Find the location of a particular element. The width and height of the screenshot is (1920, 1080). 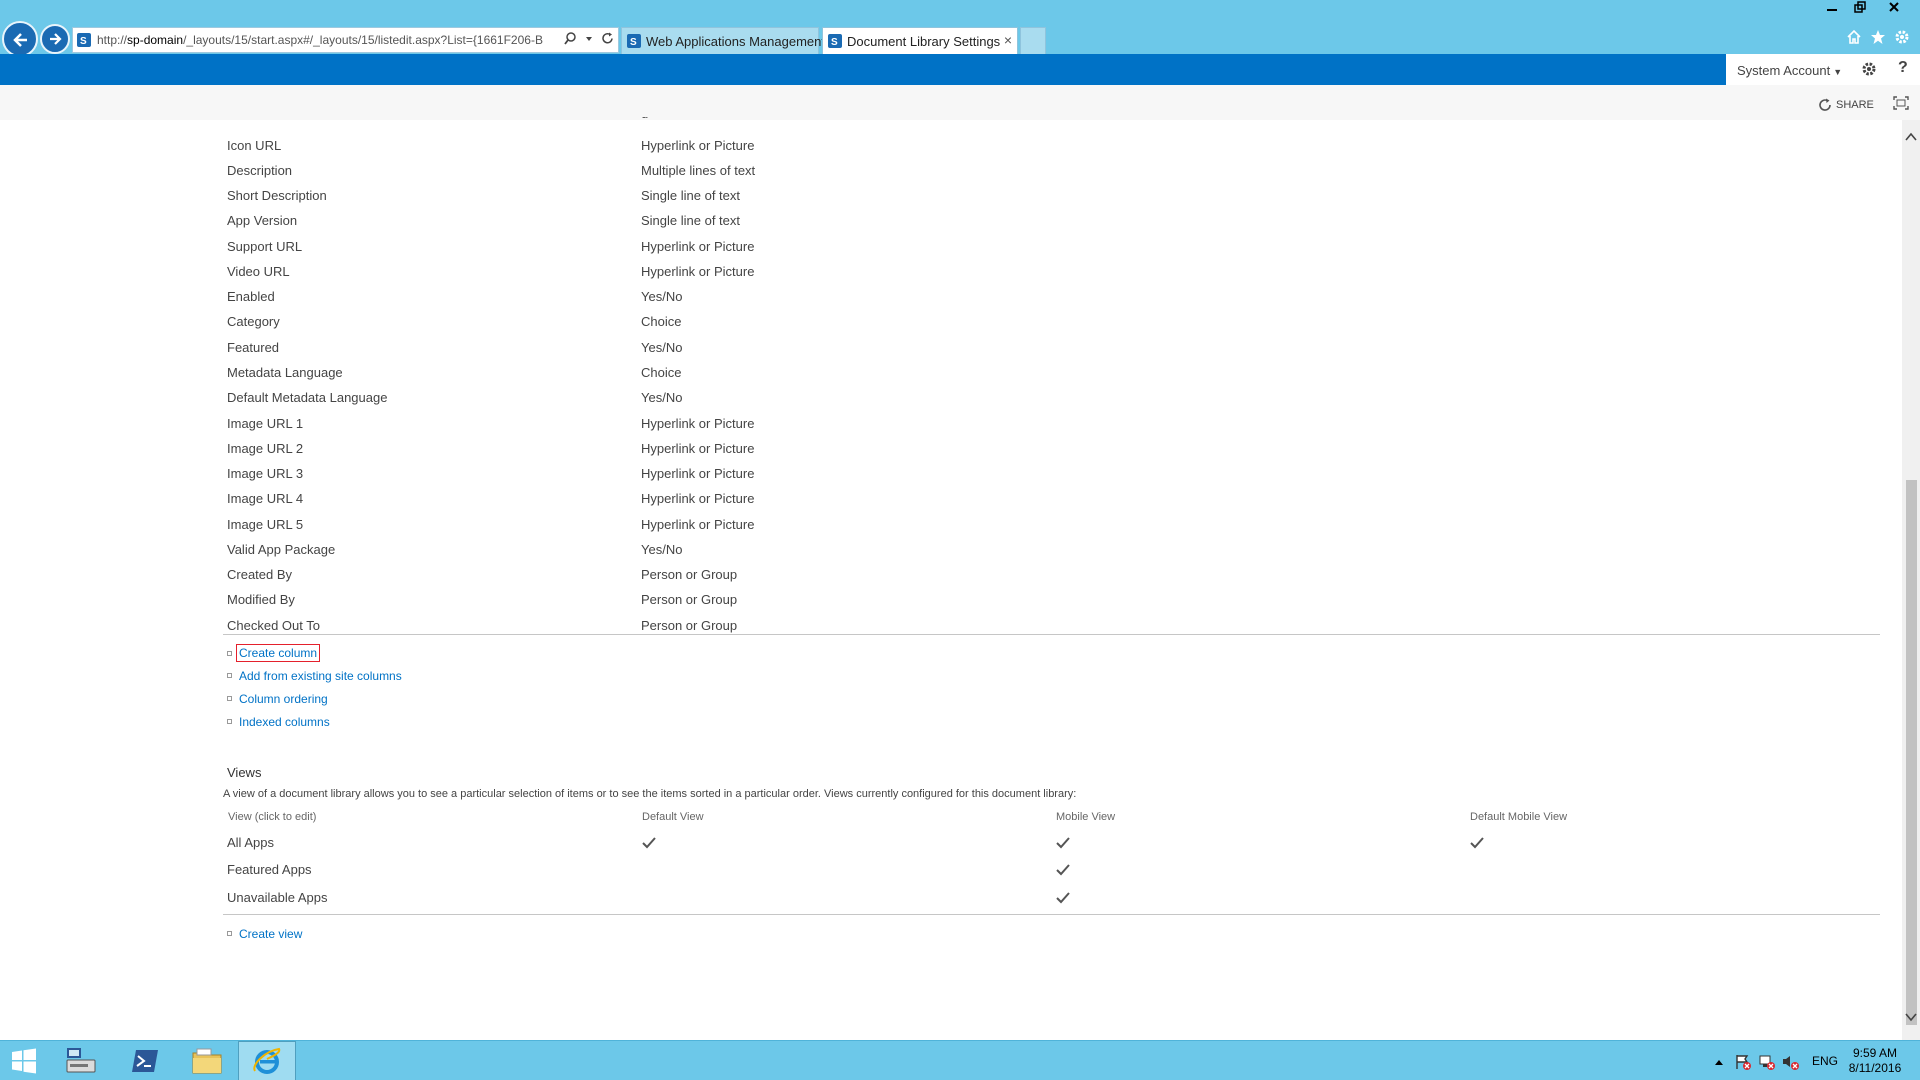

column-name-link: Metadata Language is located at coordinates (285, 372).